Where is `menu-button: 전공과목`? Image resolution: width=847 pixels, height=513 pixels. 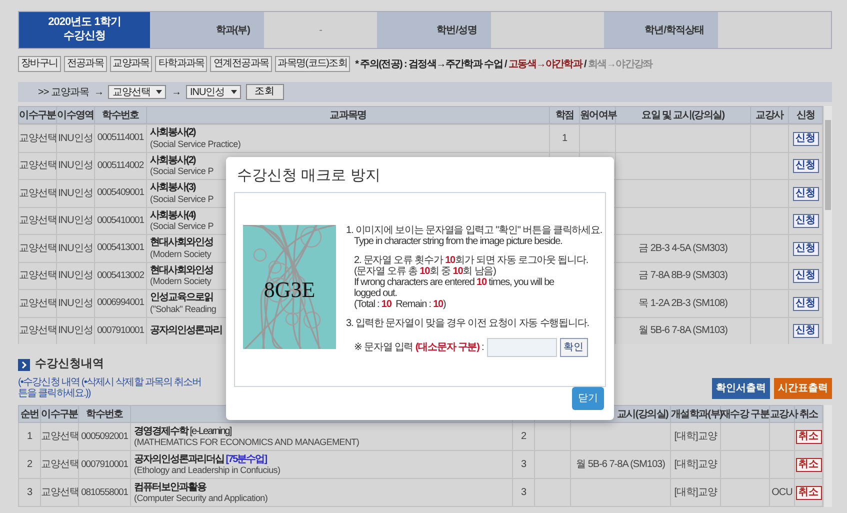
menu-button: 전공과목 is located at coordinates (85, 64).